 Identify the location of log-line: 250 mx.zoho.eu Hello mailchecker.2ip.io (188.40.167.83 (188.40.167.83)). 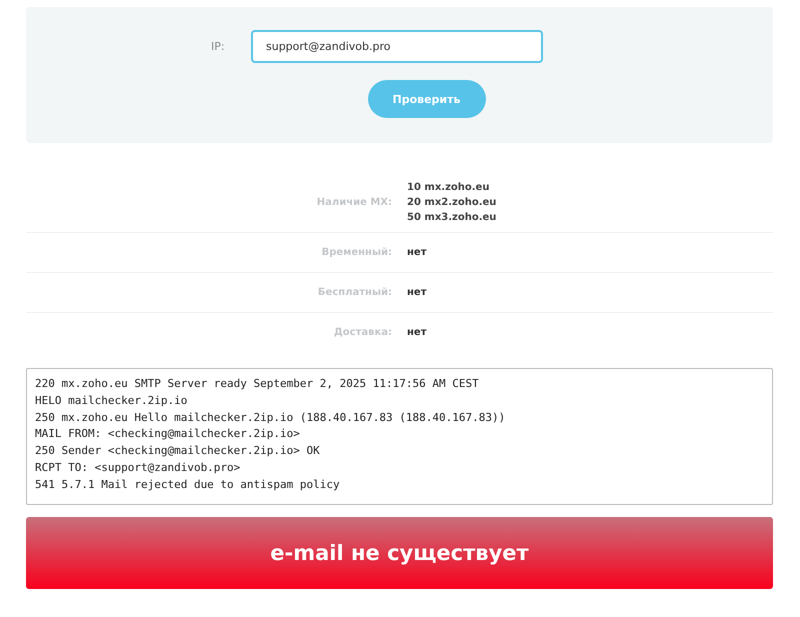
(270, 418).